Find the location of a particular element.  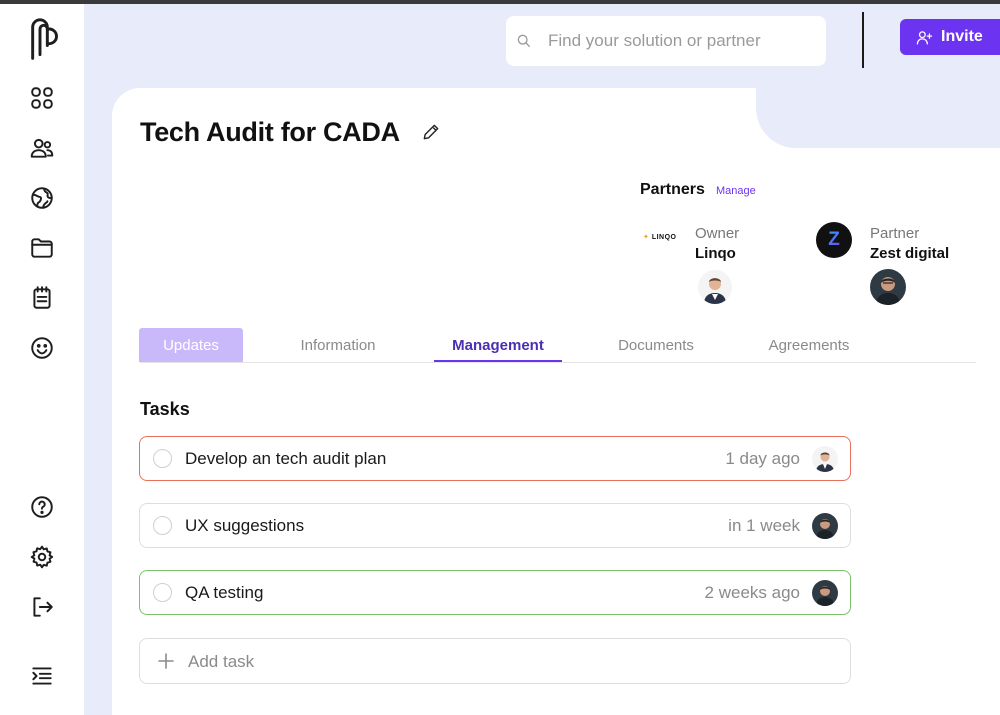

owner-role-label: Owner is located at coordinates (717, 233).